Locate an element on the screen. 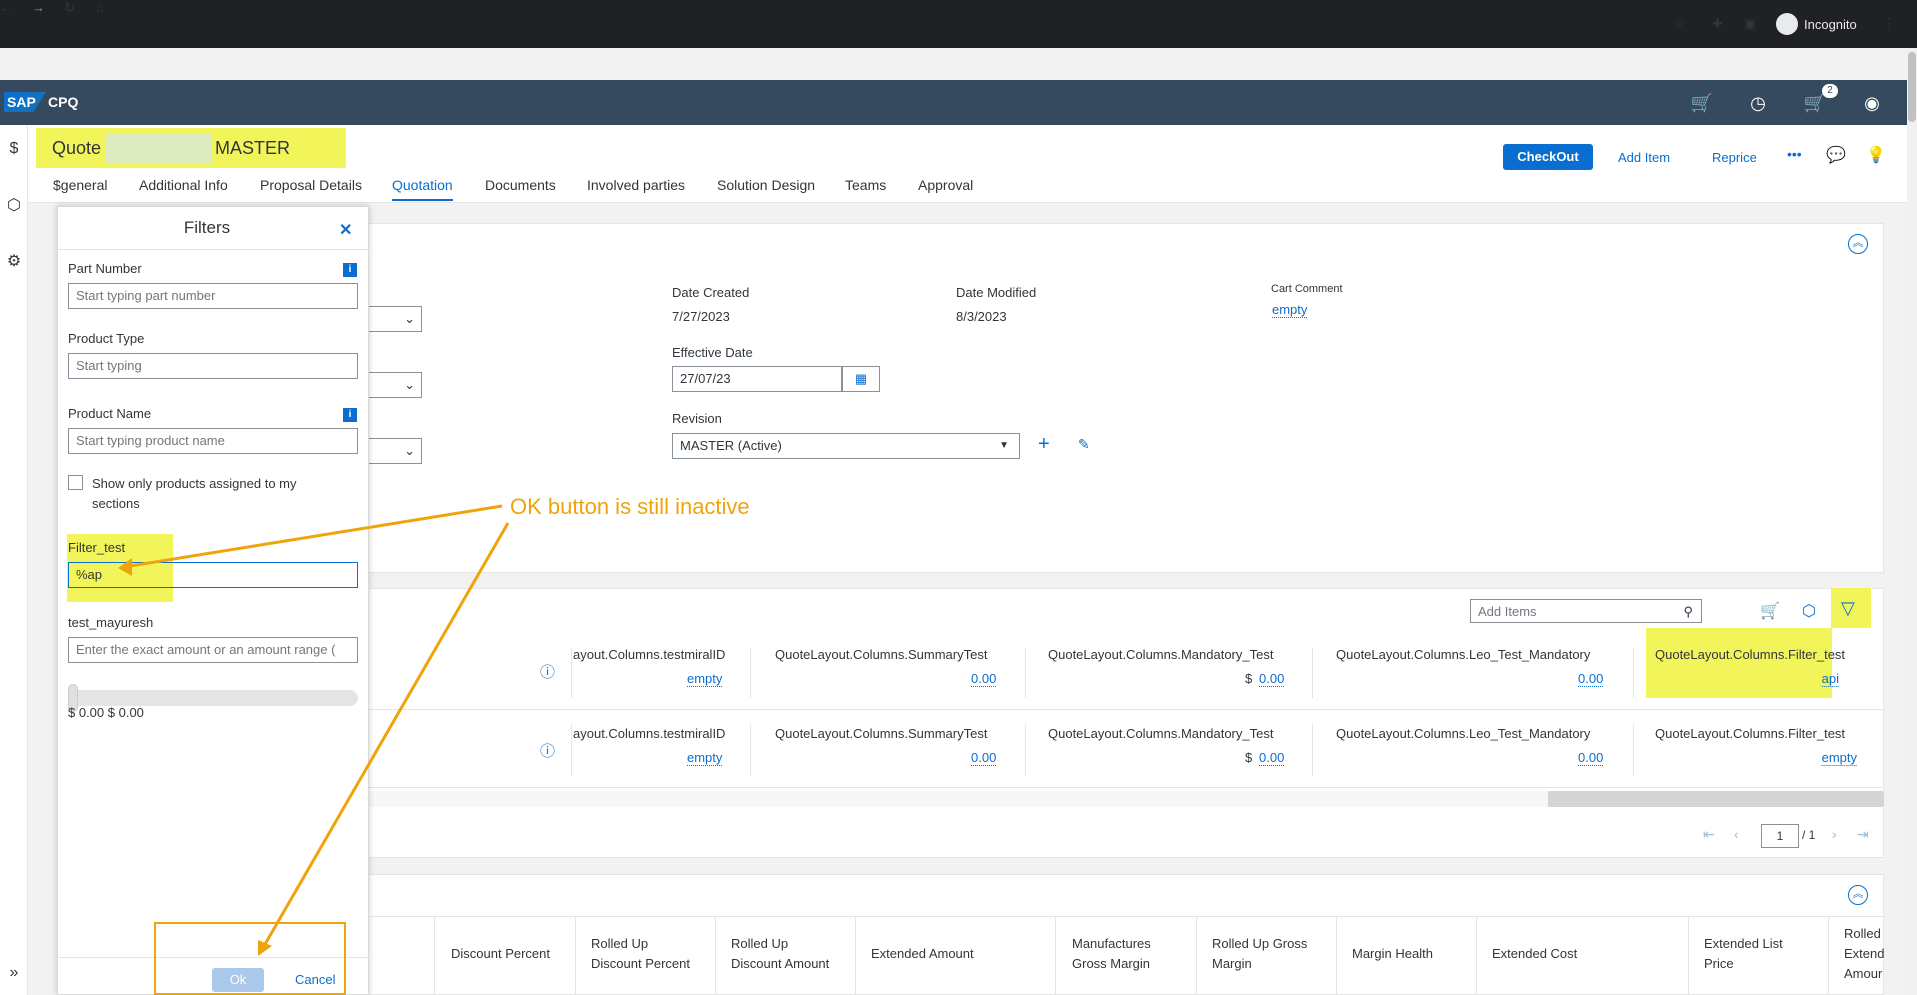 The image size is (1917, 995). arrow-to-filter-input is located at coordinates (313, 536).